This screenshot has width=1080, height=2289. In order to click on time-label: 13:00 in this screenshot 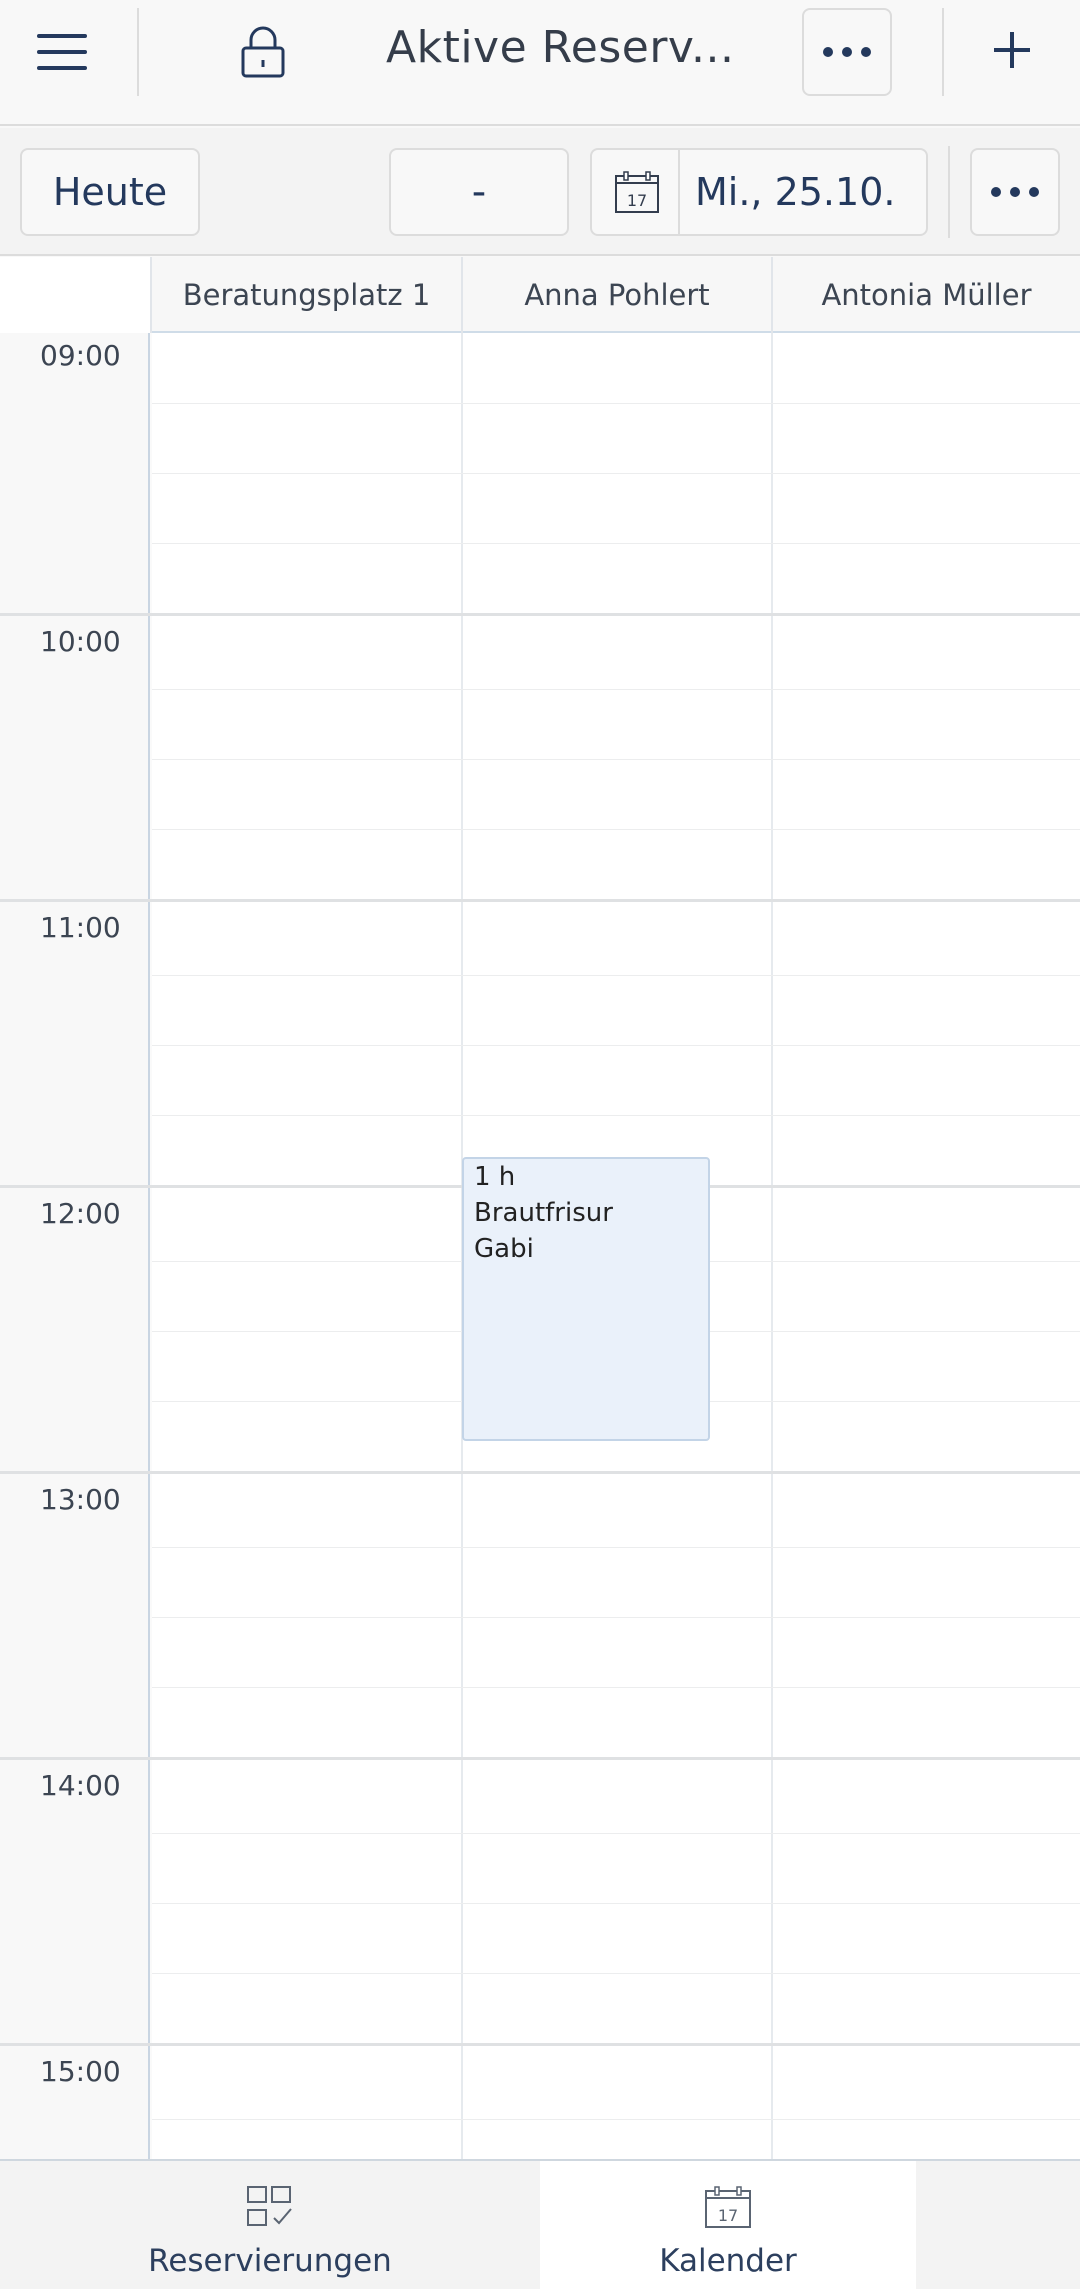, I will do `click(80, 1499)`.